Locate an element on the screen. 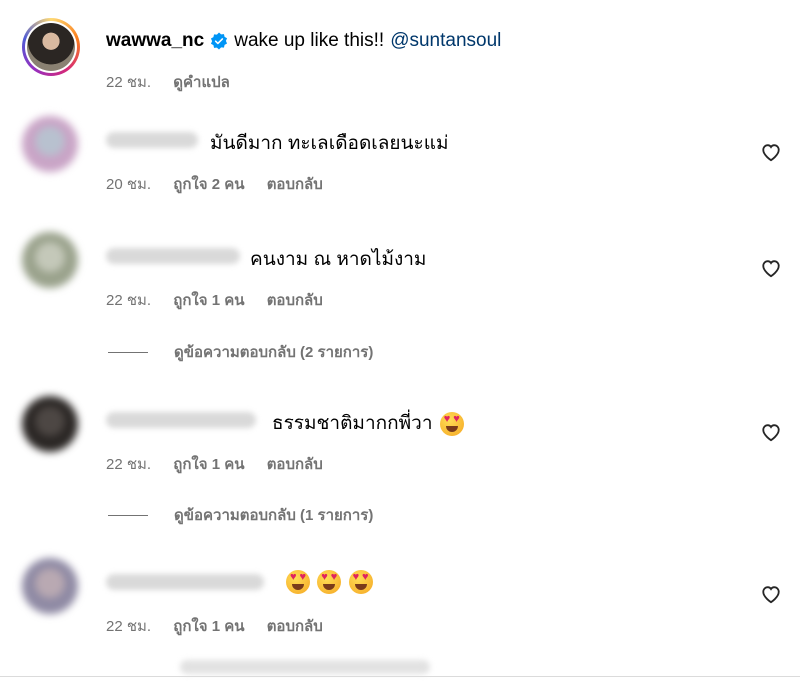  comment-text: คนงาม ณ หาดไม้งาม is located at coordinates (338, 259).